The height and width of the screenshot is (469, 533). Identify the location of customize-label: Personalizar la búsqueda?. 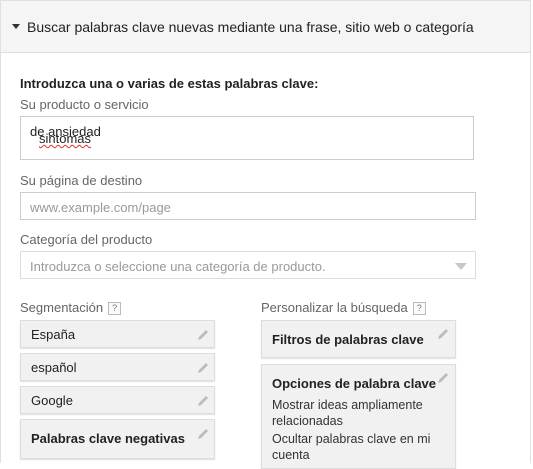
(343, 308).